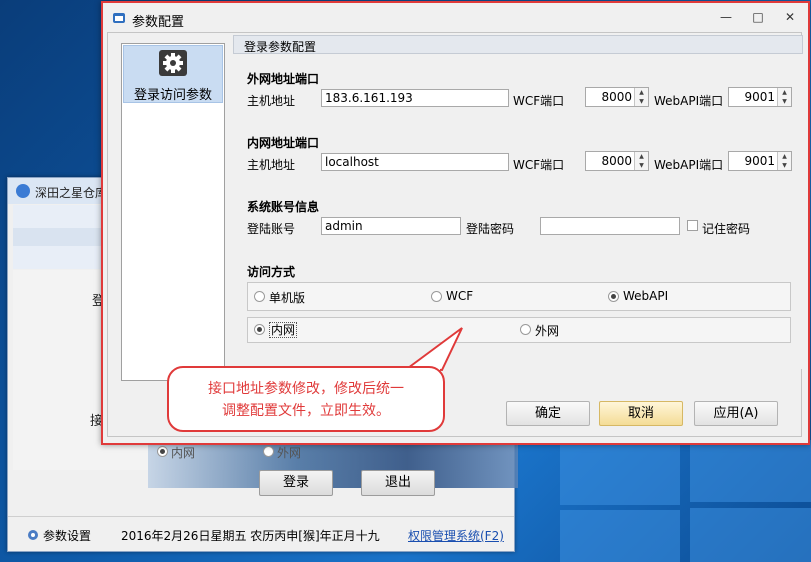 Image resolution: width=811 pixels, height=562 pixels. I want to click on radio-webapi, so click(613, 296).